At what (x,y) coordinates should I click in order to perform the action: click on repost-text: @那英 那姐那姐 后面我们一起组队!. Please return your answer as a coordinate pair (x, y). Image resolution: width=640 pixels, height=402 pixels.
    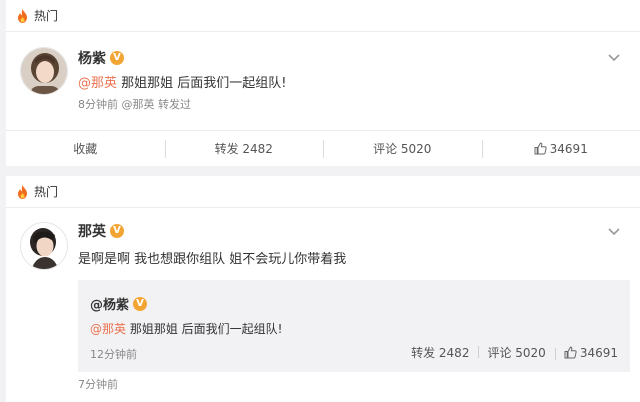
    Looking at the image, I should click on (186, 328).